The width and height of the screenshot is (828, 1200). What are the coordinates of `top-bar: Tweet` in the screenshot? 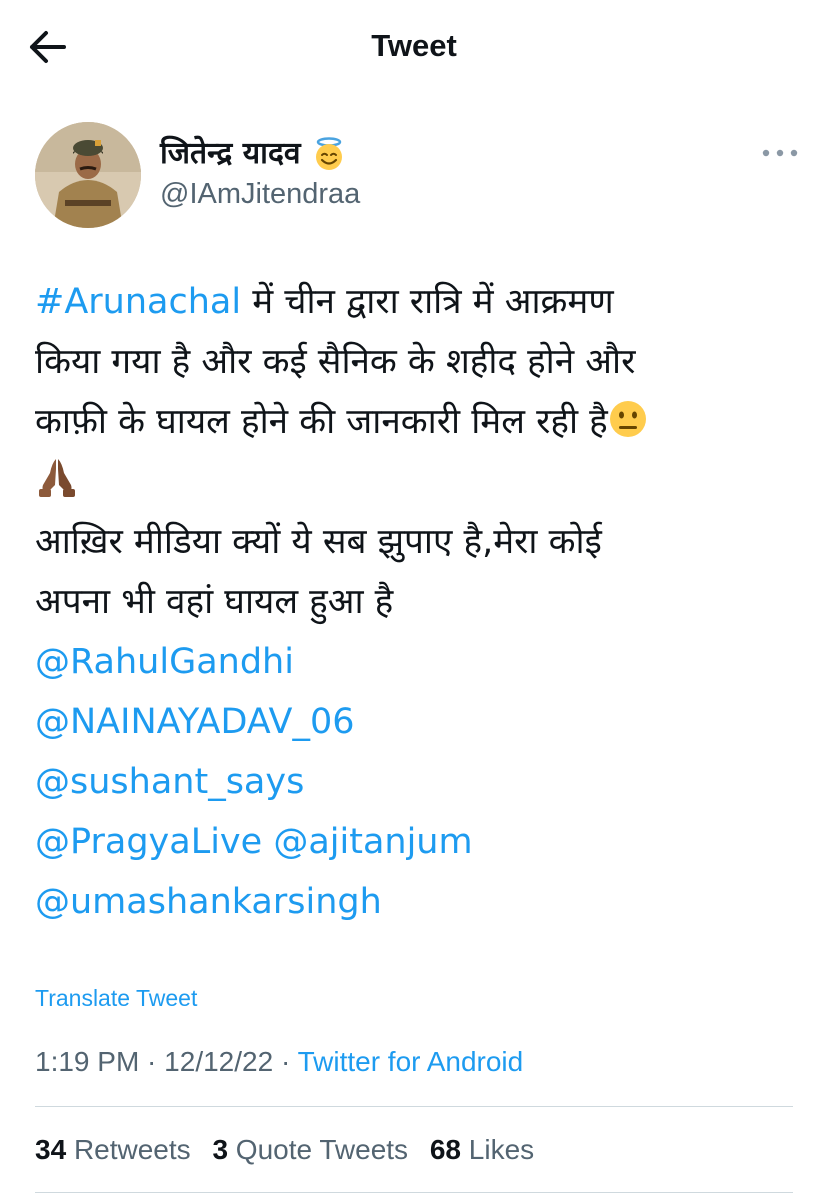 It's located at (414, 46).